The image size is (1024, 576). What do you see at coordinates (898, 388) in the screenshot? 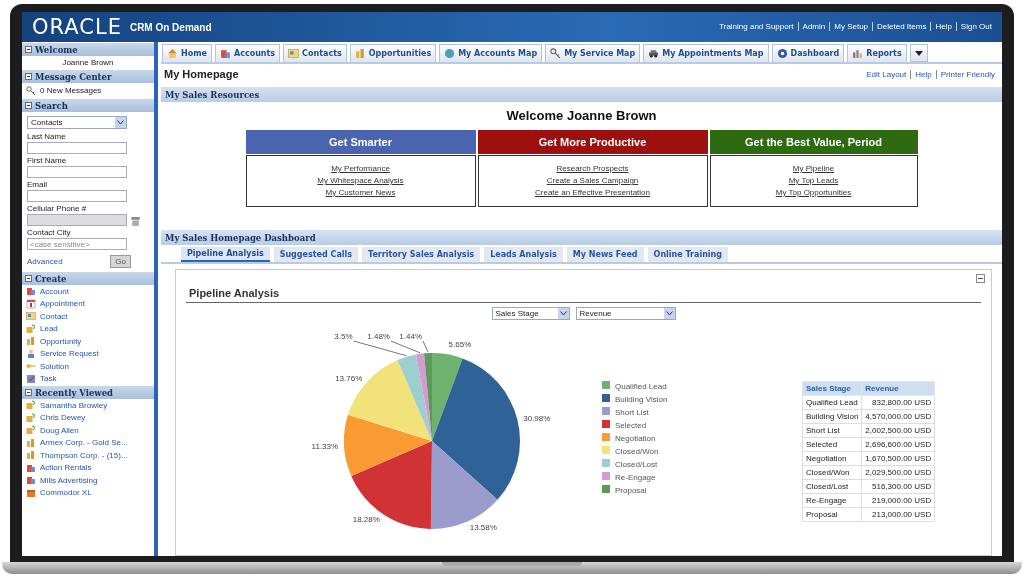
I see `column-header: Revenue` at bounding box center [898, 388].